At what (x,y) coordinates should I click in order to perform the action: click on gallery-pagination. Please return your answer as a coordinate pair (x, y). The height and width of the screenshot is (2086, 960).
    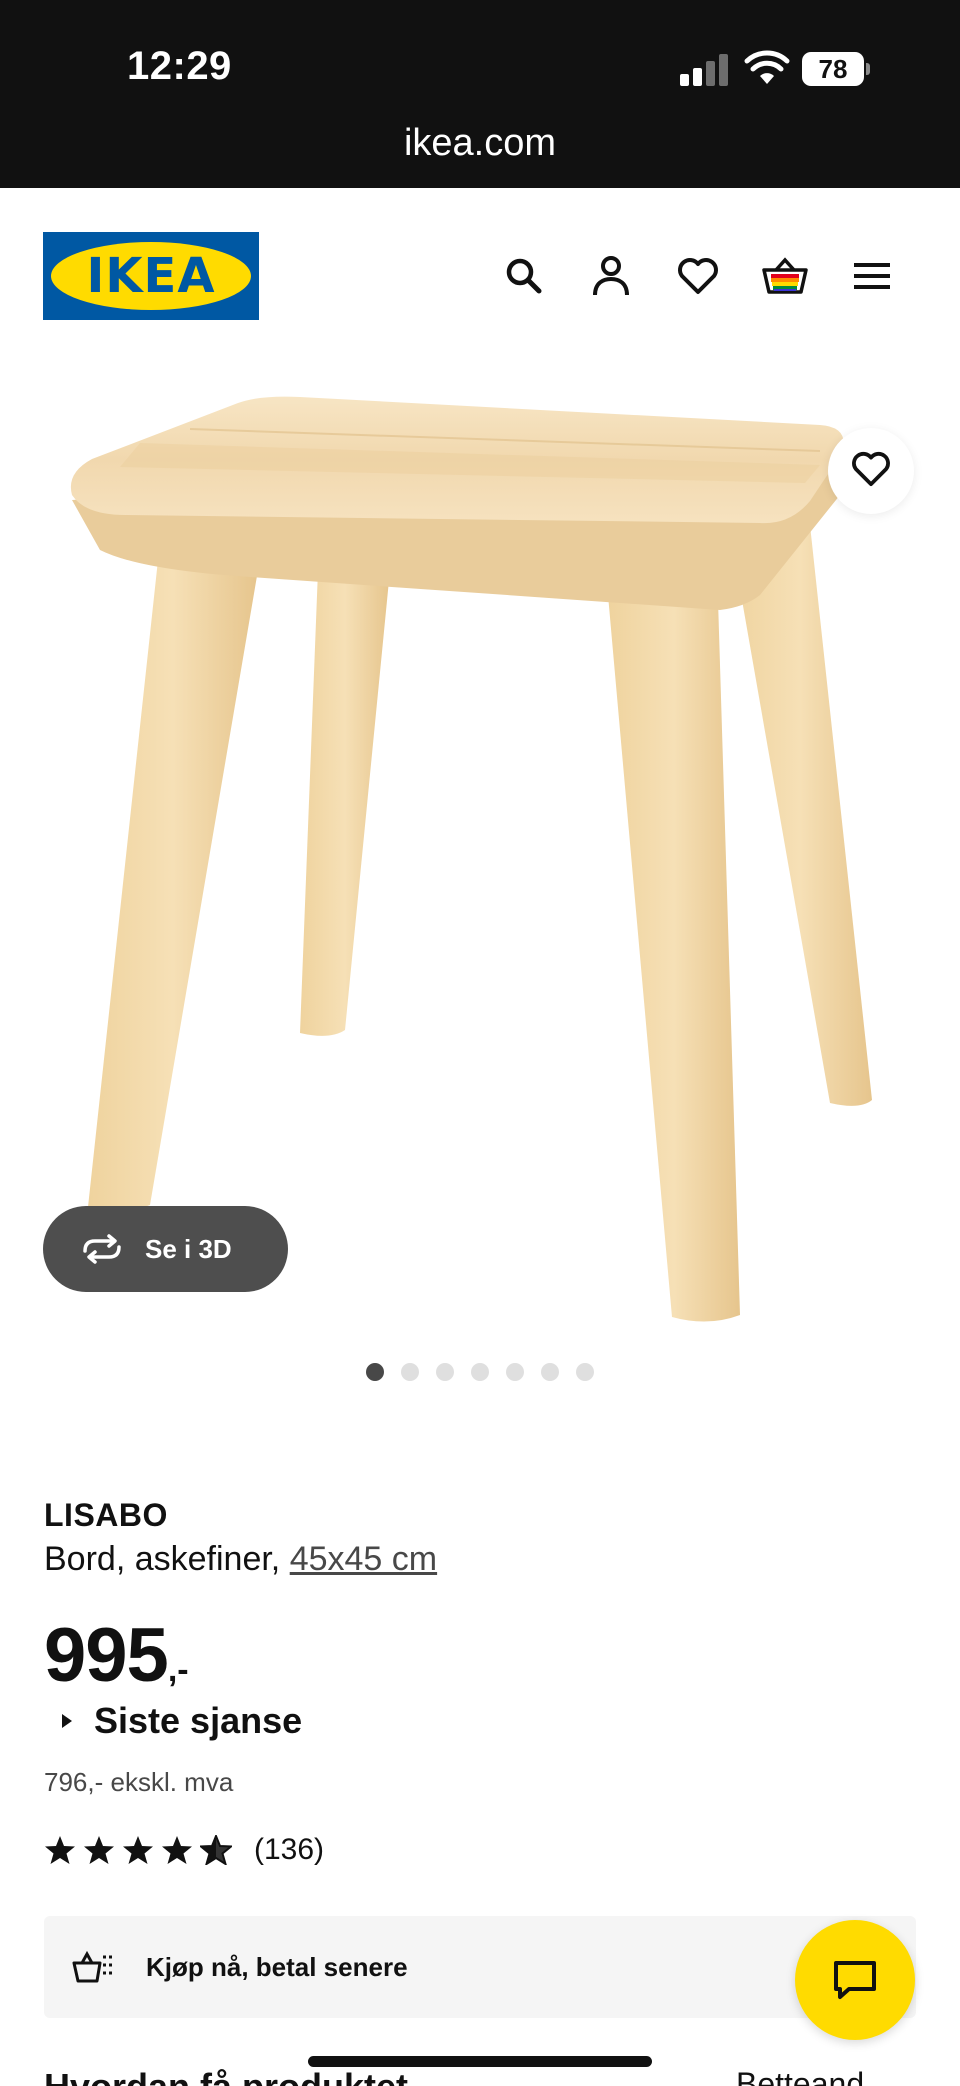
    Looking at the image, I should click on (480, 1372).